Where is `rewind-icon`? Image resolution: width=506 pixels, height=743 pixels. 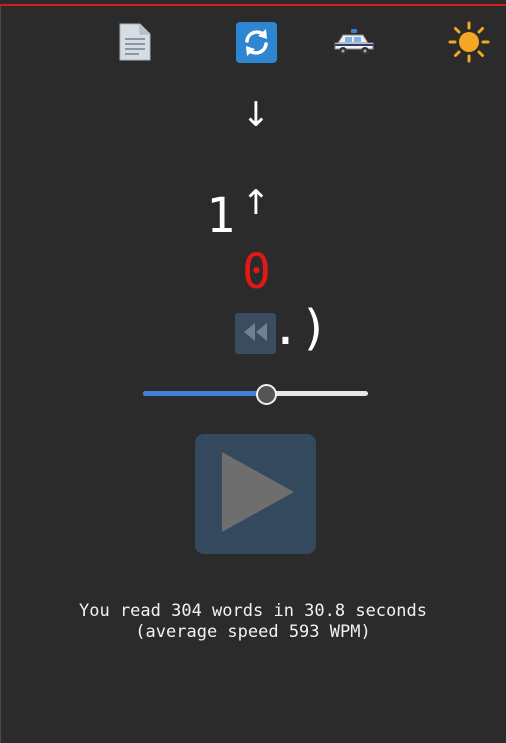 rewind-icon is located at coordinates (256, 334).